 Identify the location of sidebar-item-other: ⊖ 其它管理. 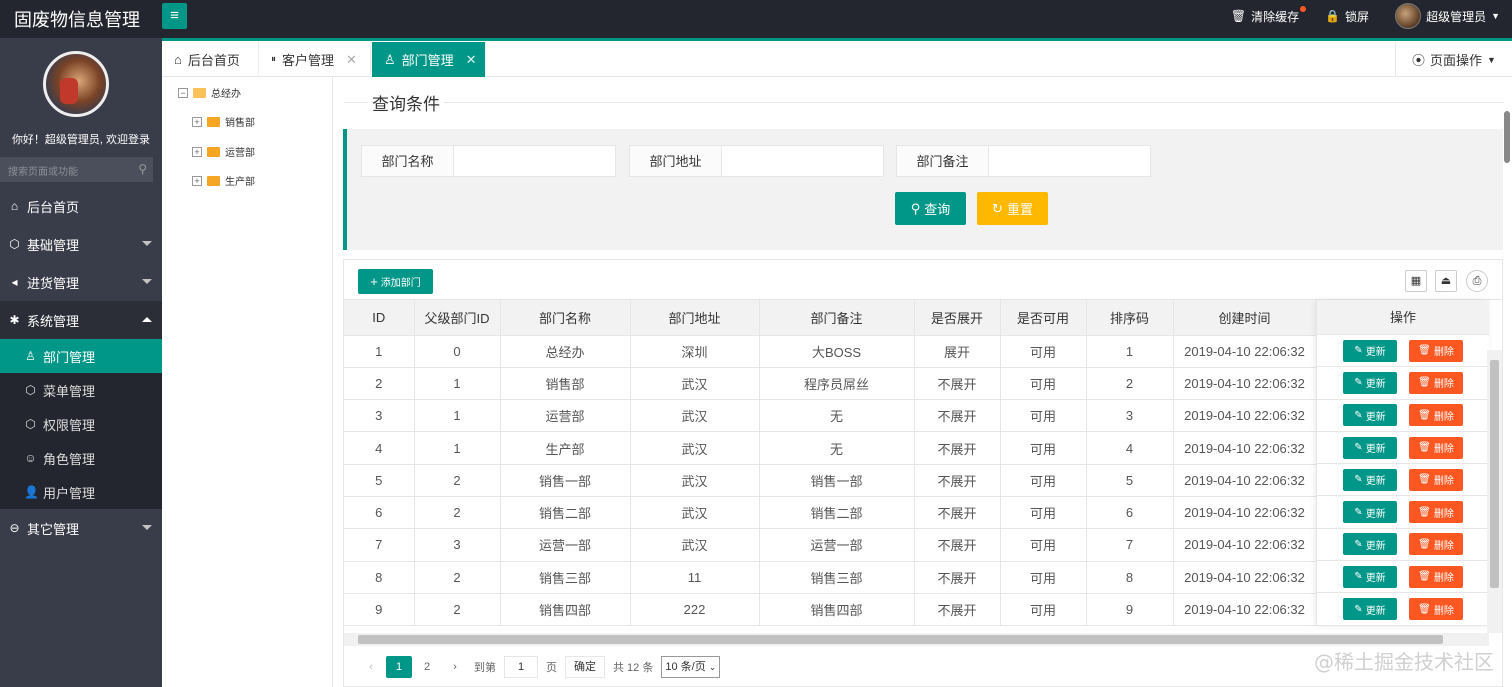
(81, 528).